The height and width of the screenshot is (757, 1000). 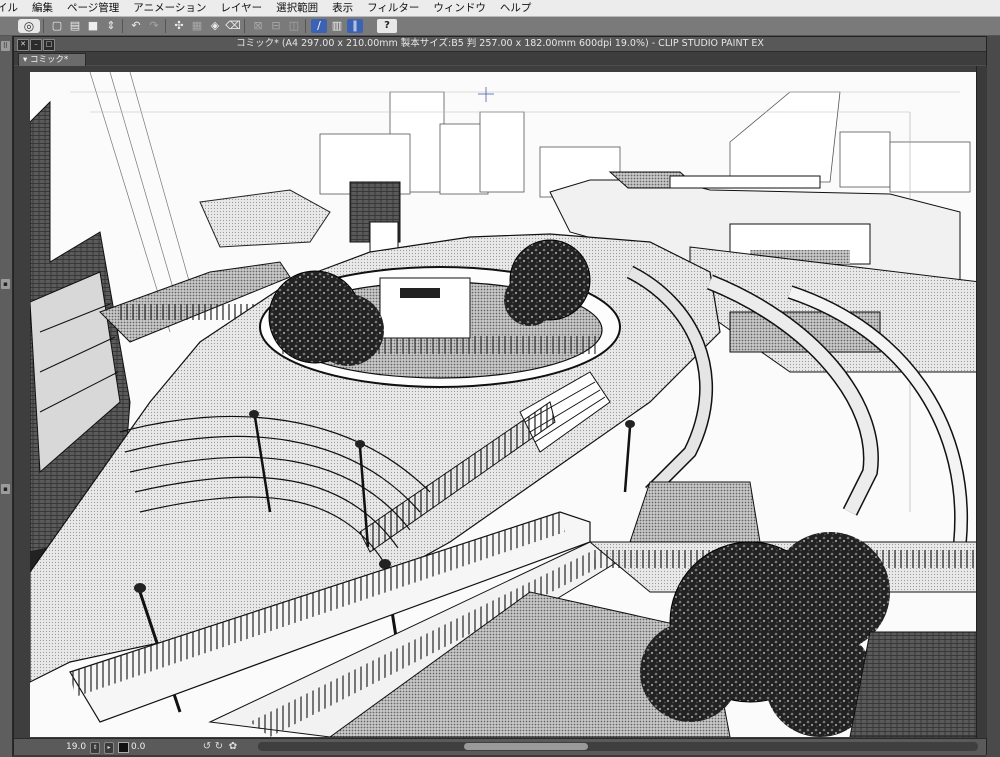 I want to click on zoom-fit-icon: ▸, so click(x=109, y=748).